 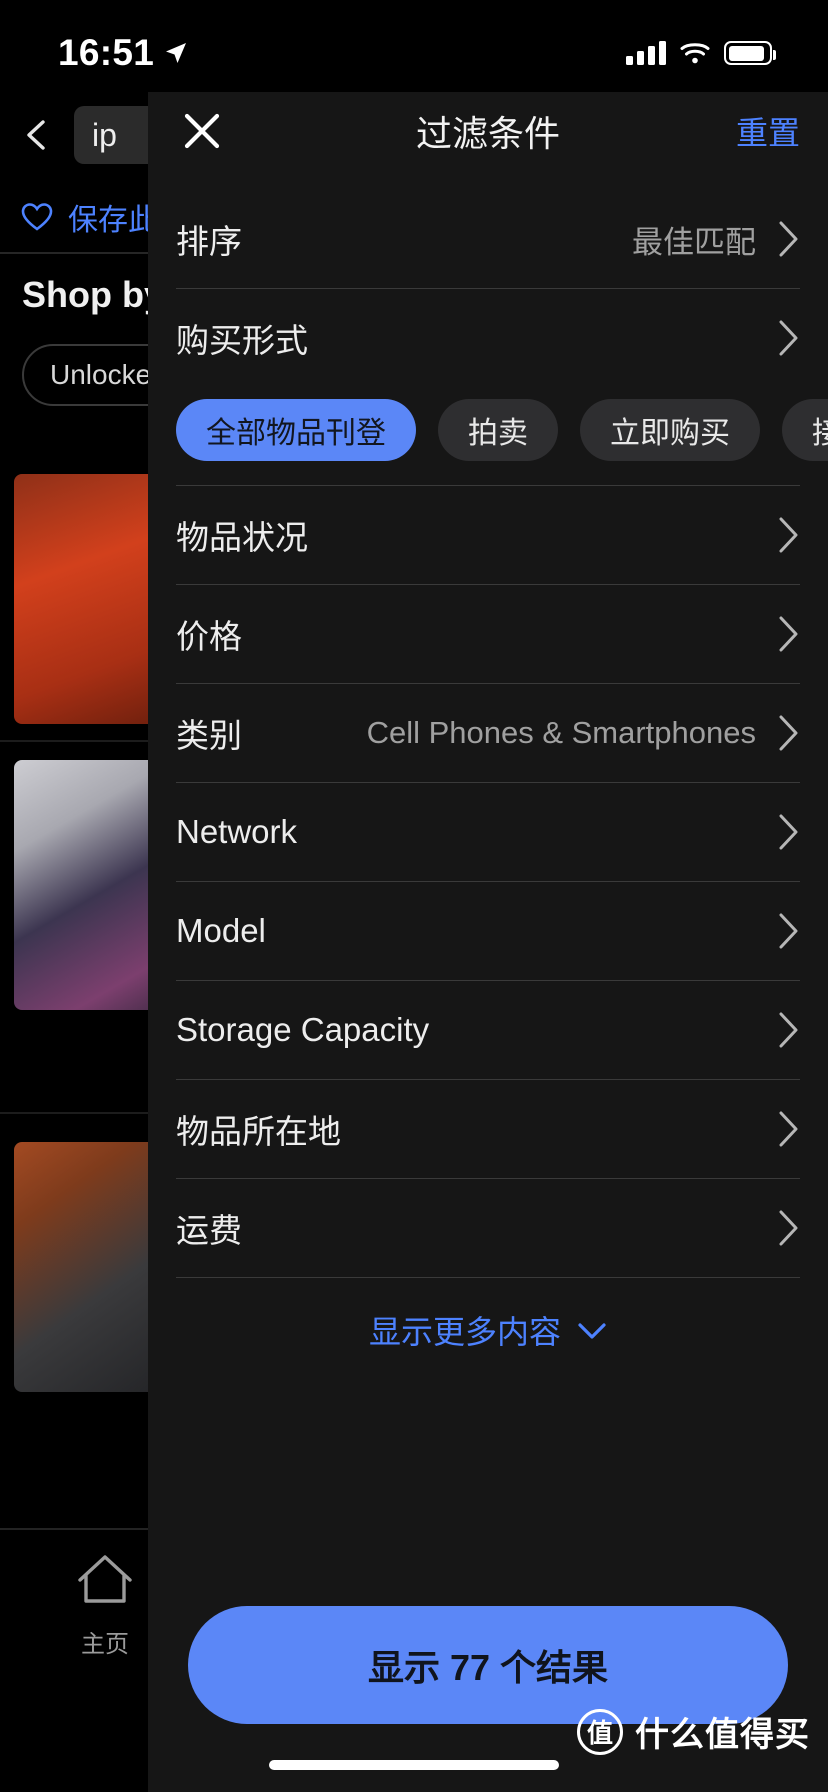 I want to click on filter-row-label: 类别, so click(x=209, y=735).